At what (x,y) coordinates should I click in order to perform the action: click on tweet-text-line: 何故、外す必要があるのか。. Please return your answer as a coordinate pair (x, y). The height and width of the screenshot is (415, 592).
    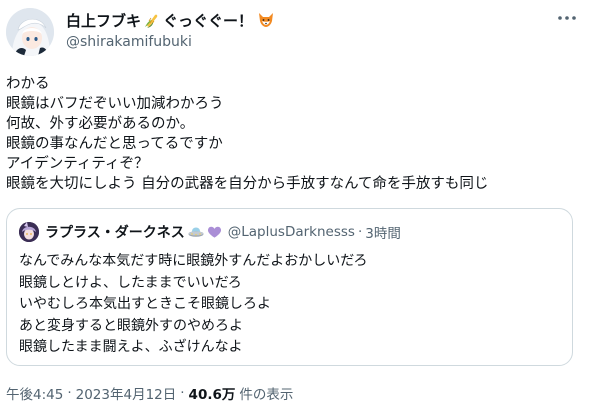
    Looking at the image, I should click on (100, 124).